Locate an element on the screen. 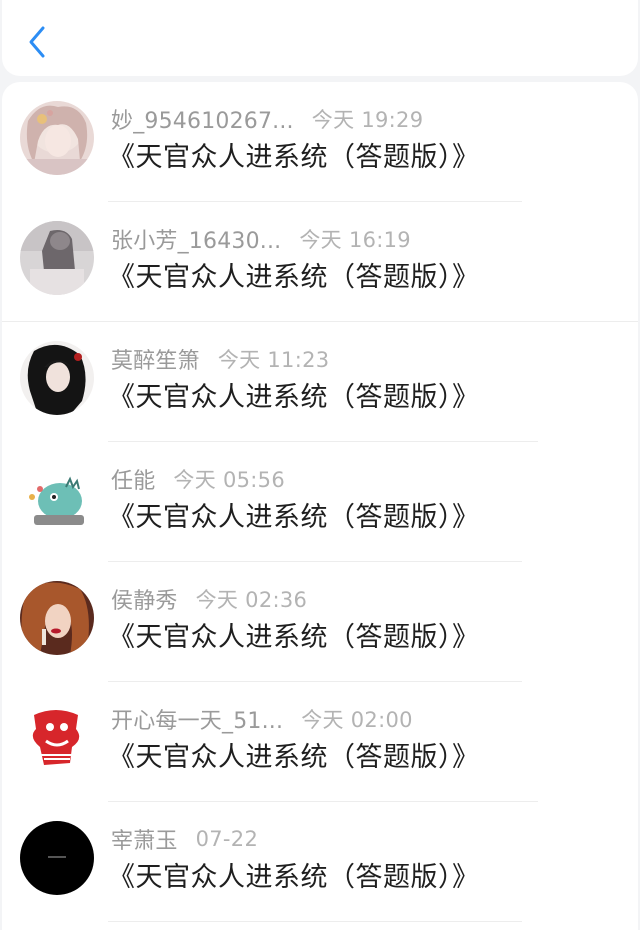 The image size is (640, 930). message-time: 今天 19:29 is located at coordinates (367, 120).